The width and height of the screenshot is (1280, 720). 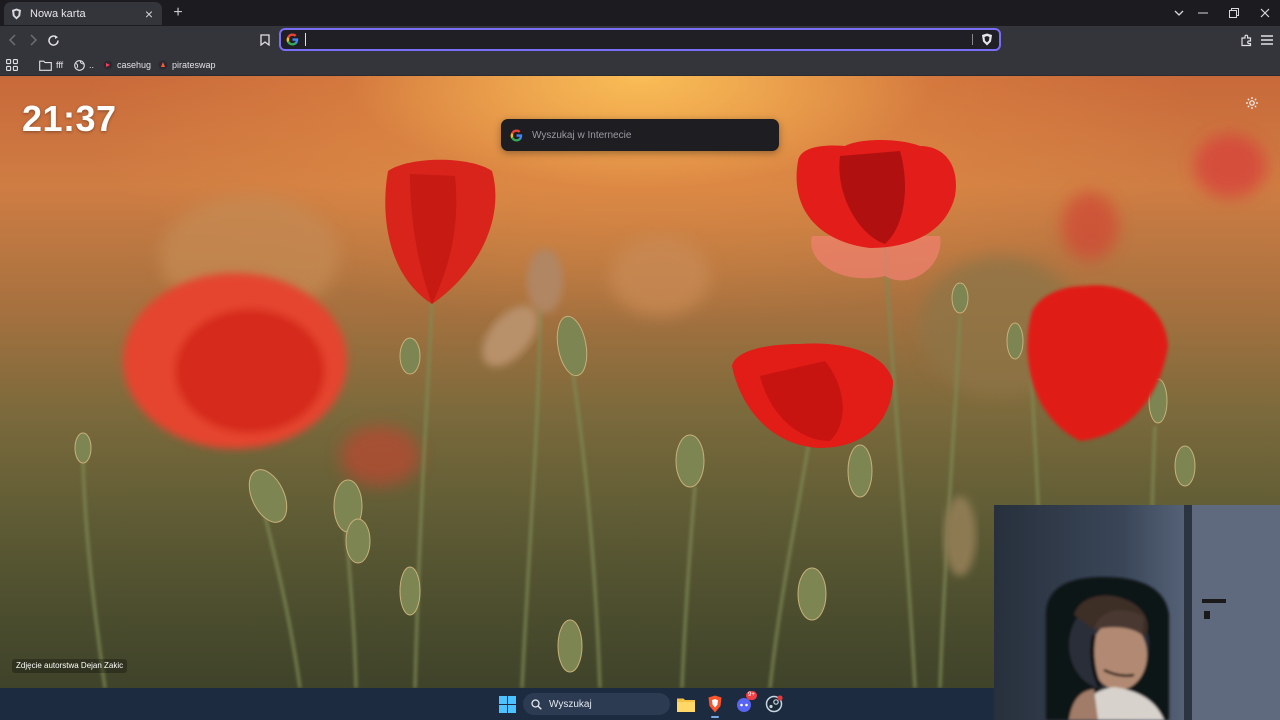 I want to click on brave-shield-icon, so click(x=16, y=14).